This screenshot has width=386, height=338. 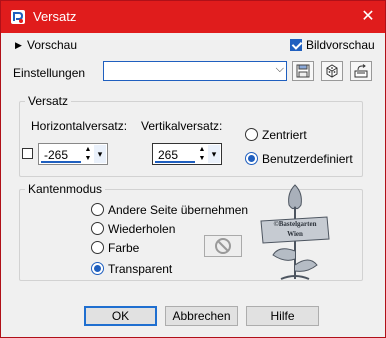 I want to click on expand-triangle-icon: ▶, so click(x=18, y=45).